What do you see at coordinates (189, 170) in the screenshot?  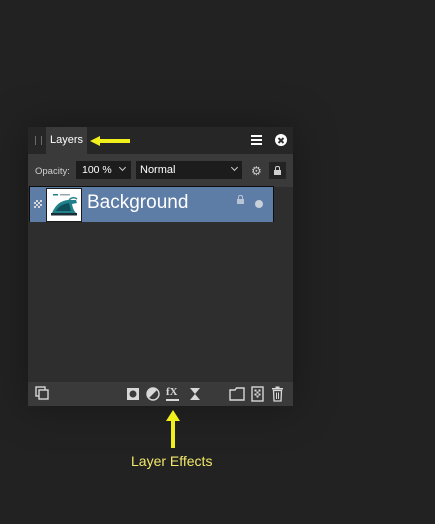 I see `blend-mode-select: Normal` at bounding box center [189, 170].